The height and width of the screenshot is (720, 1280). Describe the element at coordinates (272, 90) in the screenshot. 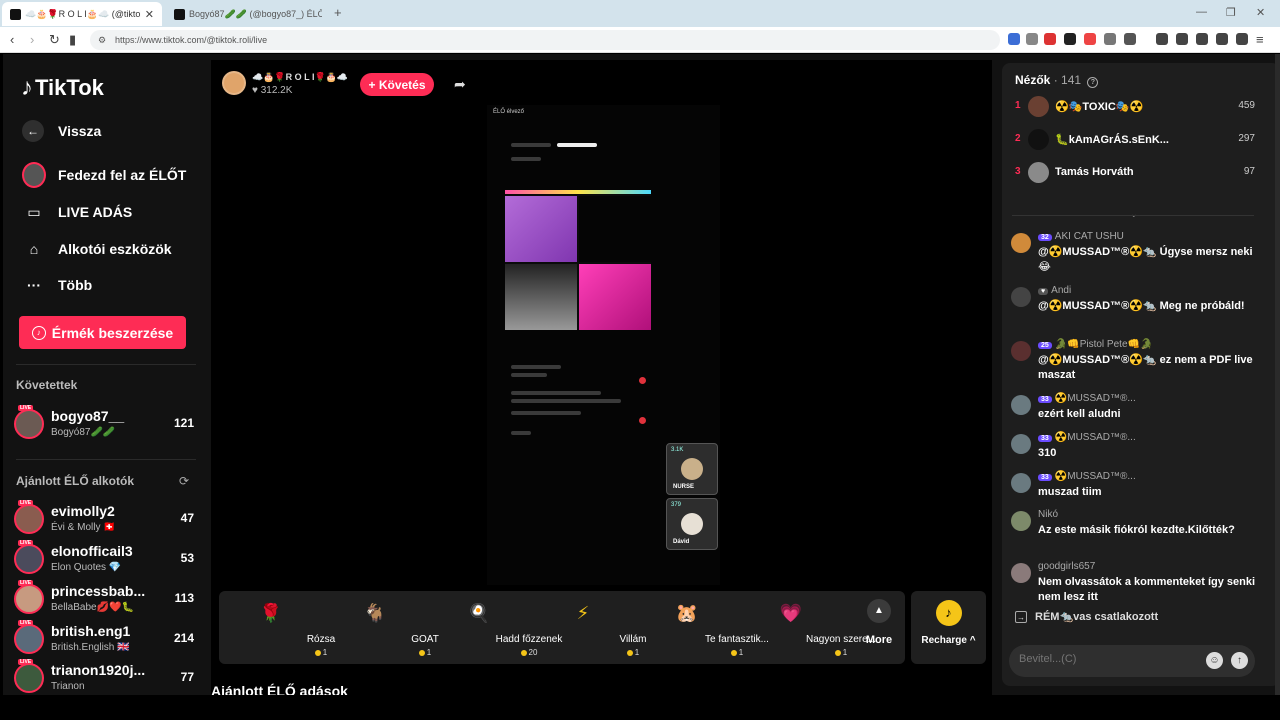

I see `host-likes: ♥ 312.2K` at that location.